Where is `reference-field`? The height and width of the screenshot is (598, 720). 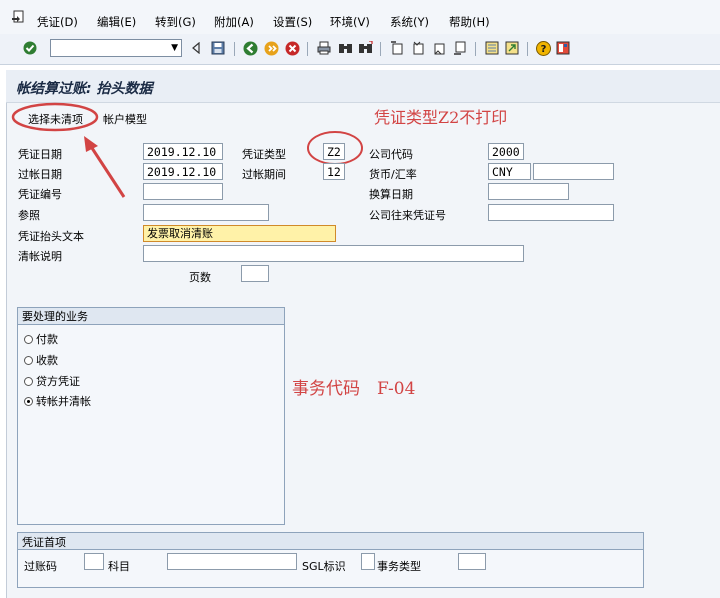 reference-field is located at coordinates (206, 212).